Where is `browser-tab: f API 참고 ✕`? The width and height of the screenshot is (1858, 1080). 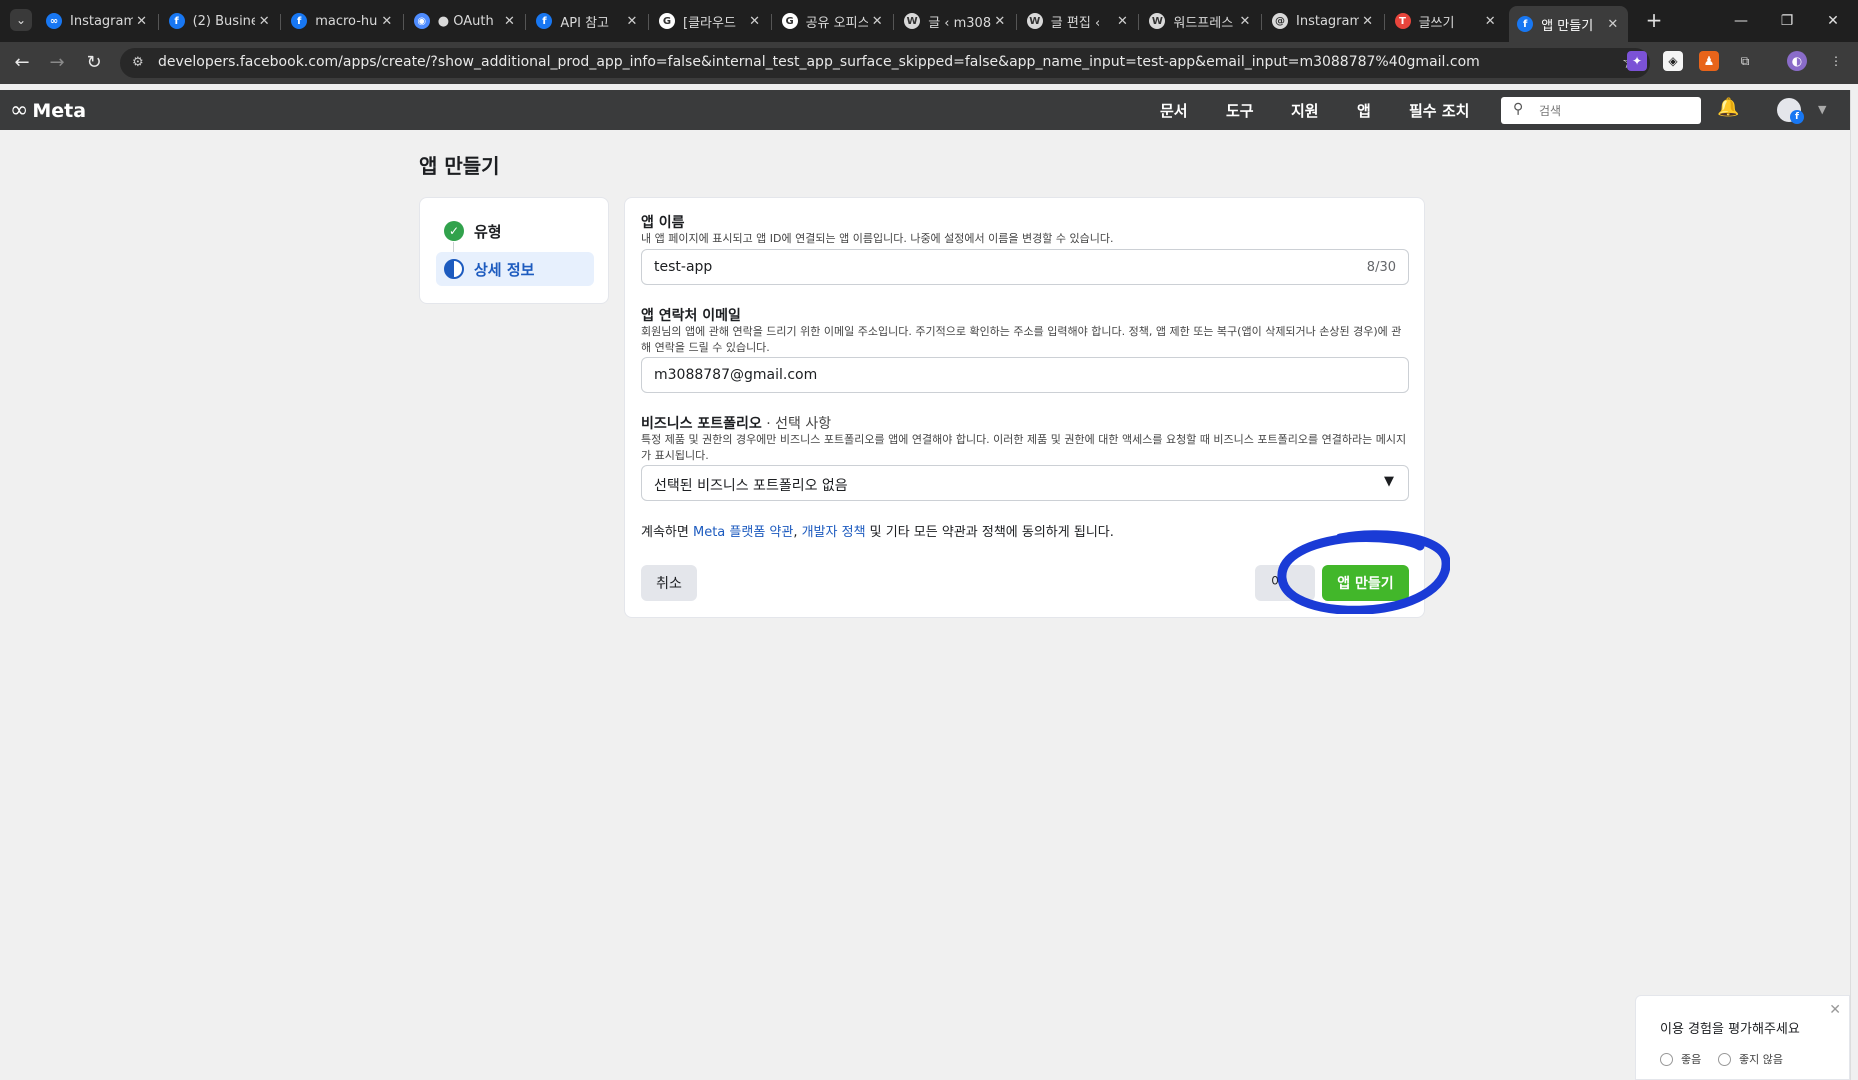
browser-tab: f API 참고 ✕ is located at coordinates (587, 21).